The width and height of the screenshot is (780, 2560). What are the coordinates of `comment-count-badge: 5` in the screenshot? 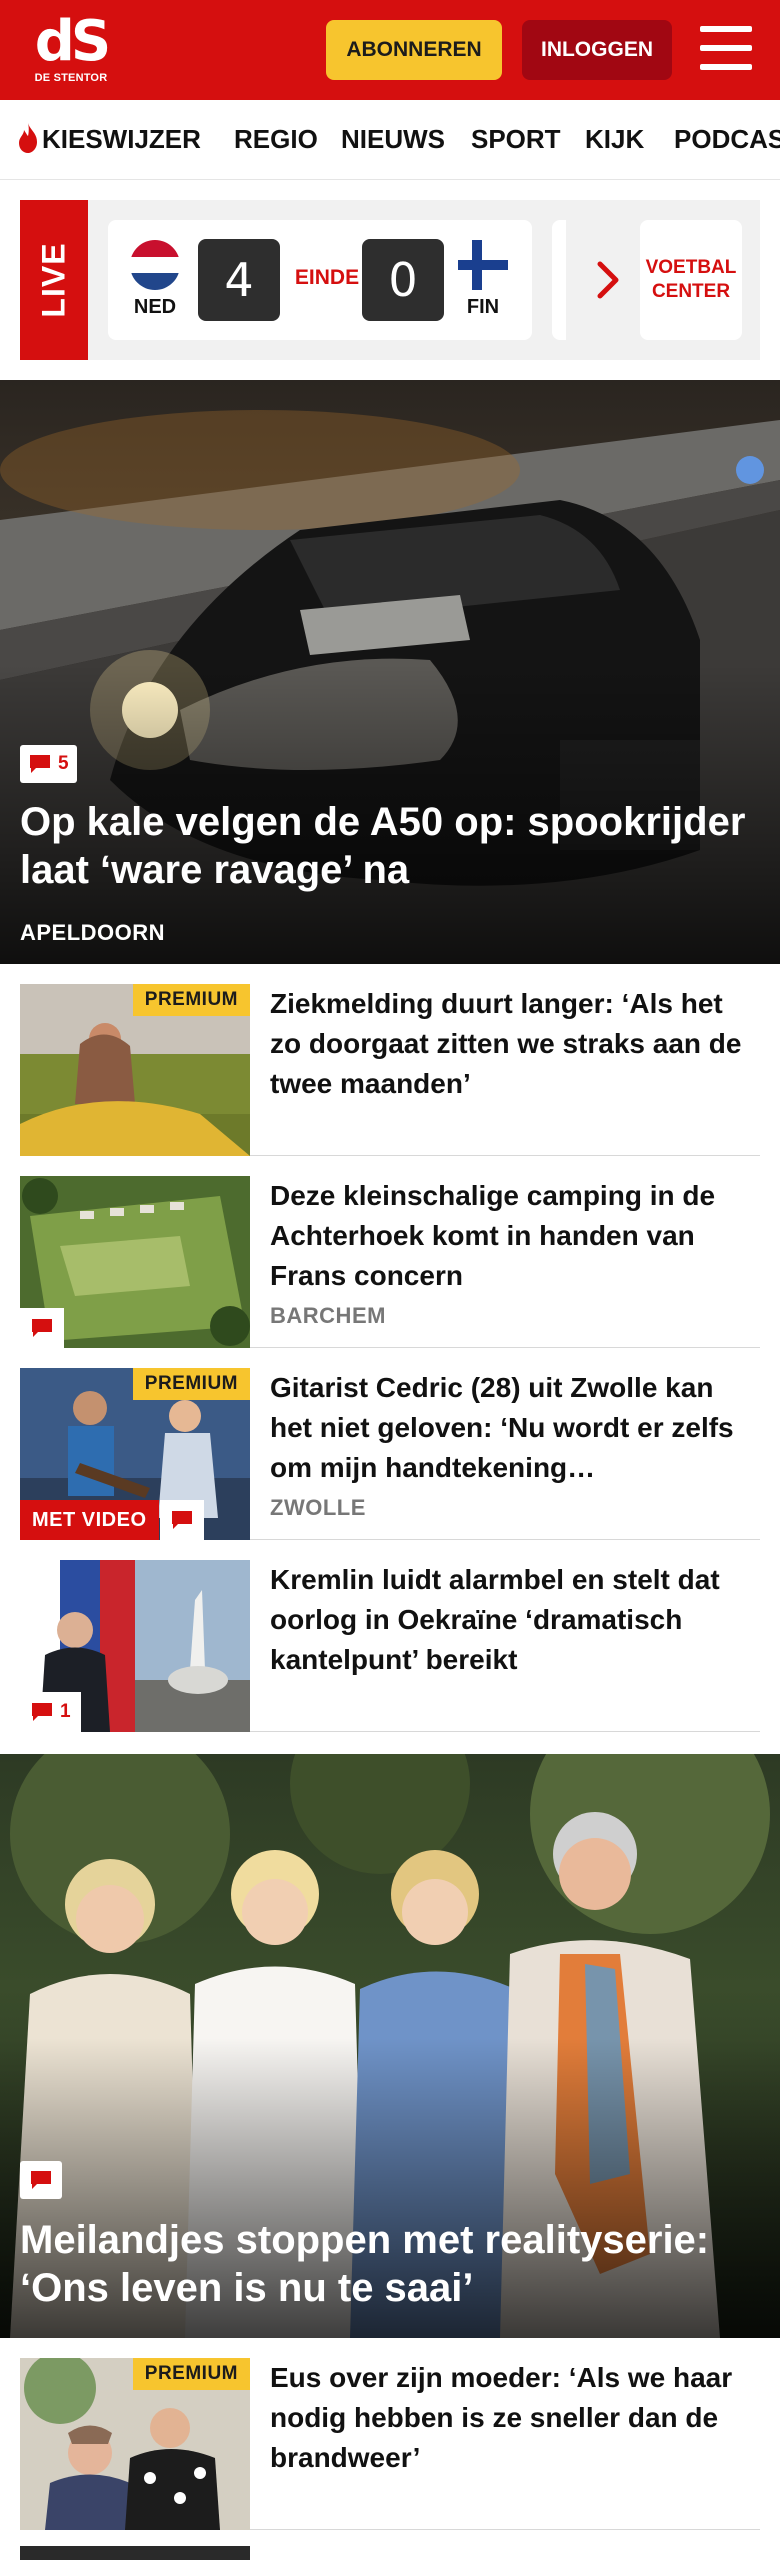 It's located at (48, 764).